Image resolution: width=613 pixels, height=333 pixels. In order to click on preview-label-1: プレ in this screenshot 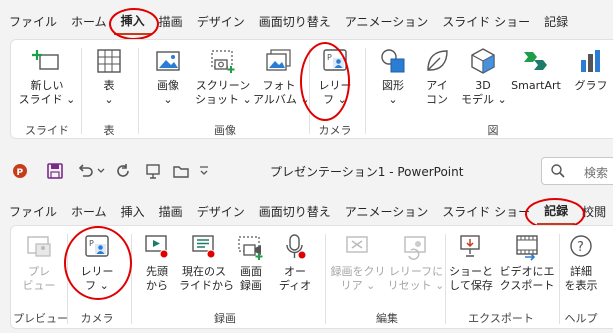, I will do `click(39, 271)`.